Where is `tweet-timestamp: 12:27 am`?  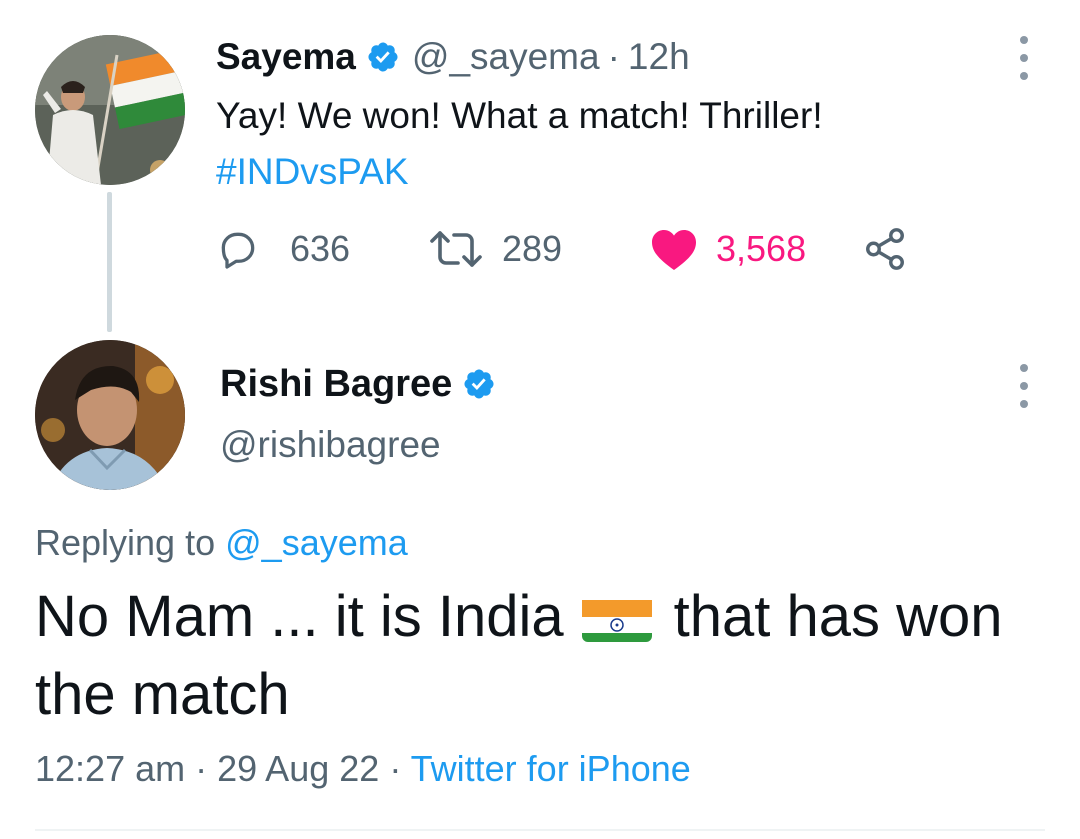
tweet-timestamp: 12:27 am is located at coordinates (110, 768).